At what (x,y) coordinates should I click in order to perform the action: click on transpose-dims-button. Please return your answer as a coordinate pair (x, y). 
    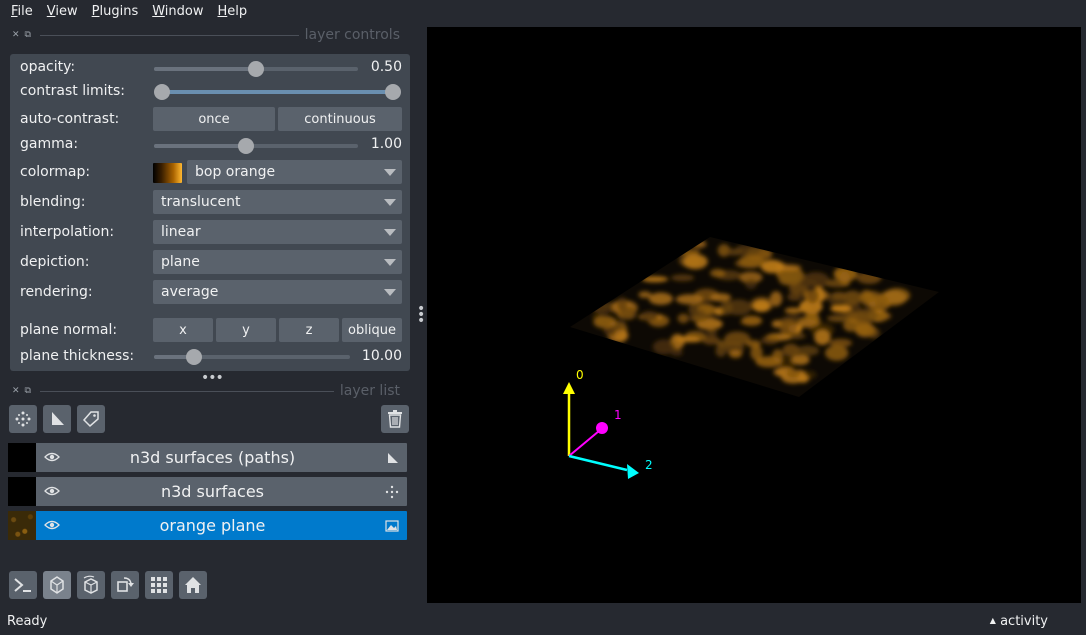
    Looking at the image, I should click on (125, 585).